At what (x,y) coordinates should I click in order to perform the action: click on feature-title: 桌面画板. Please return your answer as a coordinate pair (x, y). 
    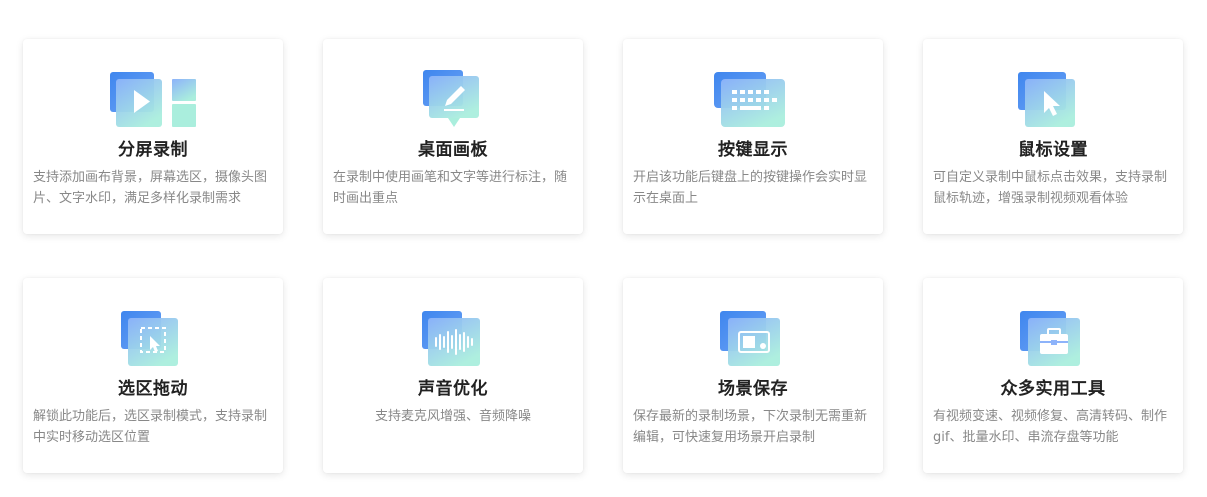
    Looking at the image, I should click on (453, 150).